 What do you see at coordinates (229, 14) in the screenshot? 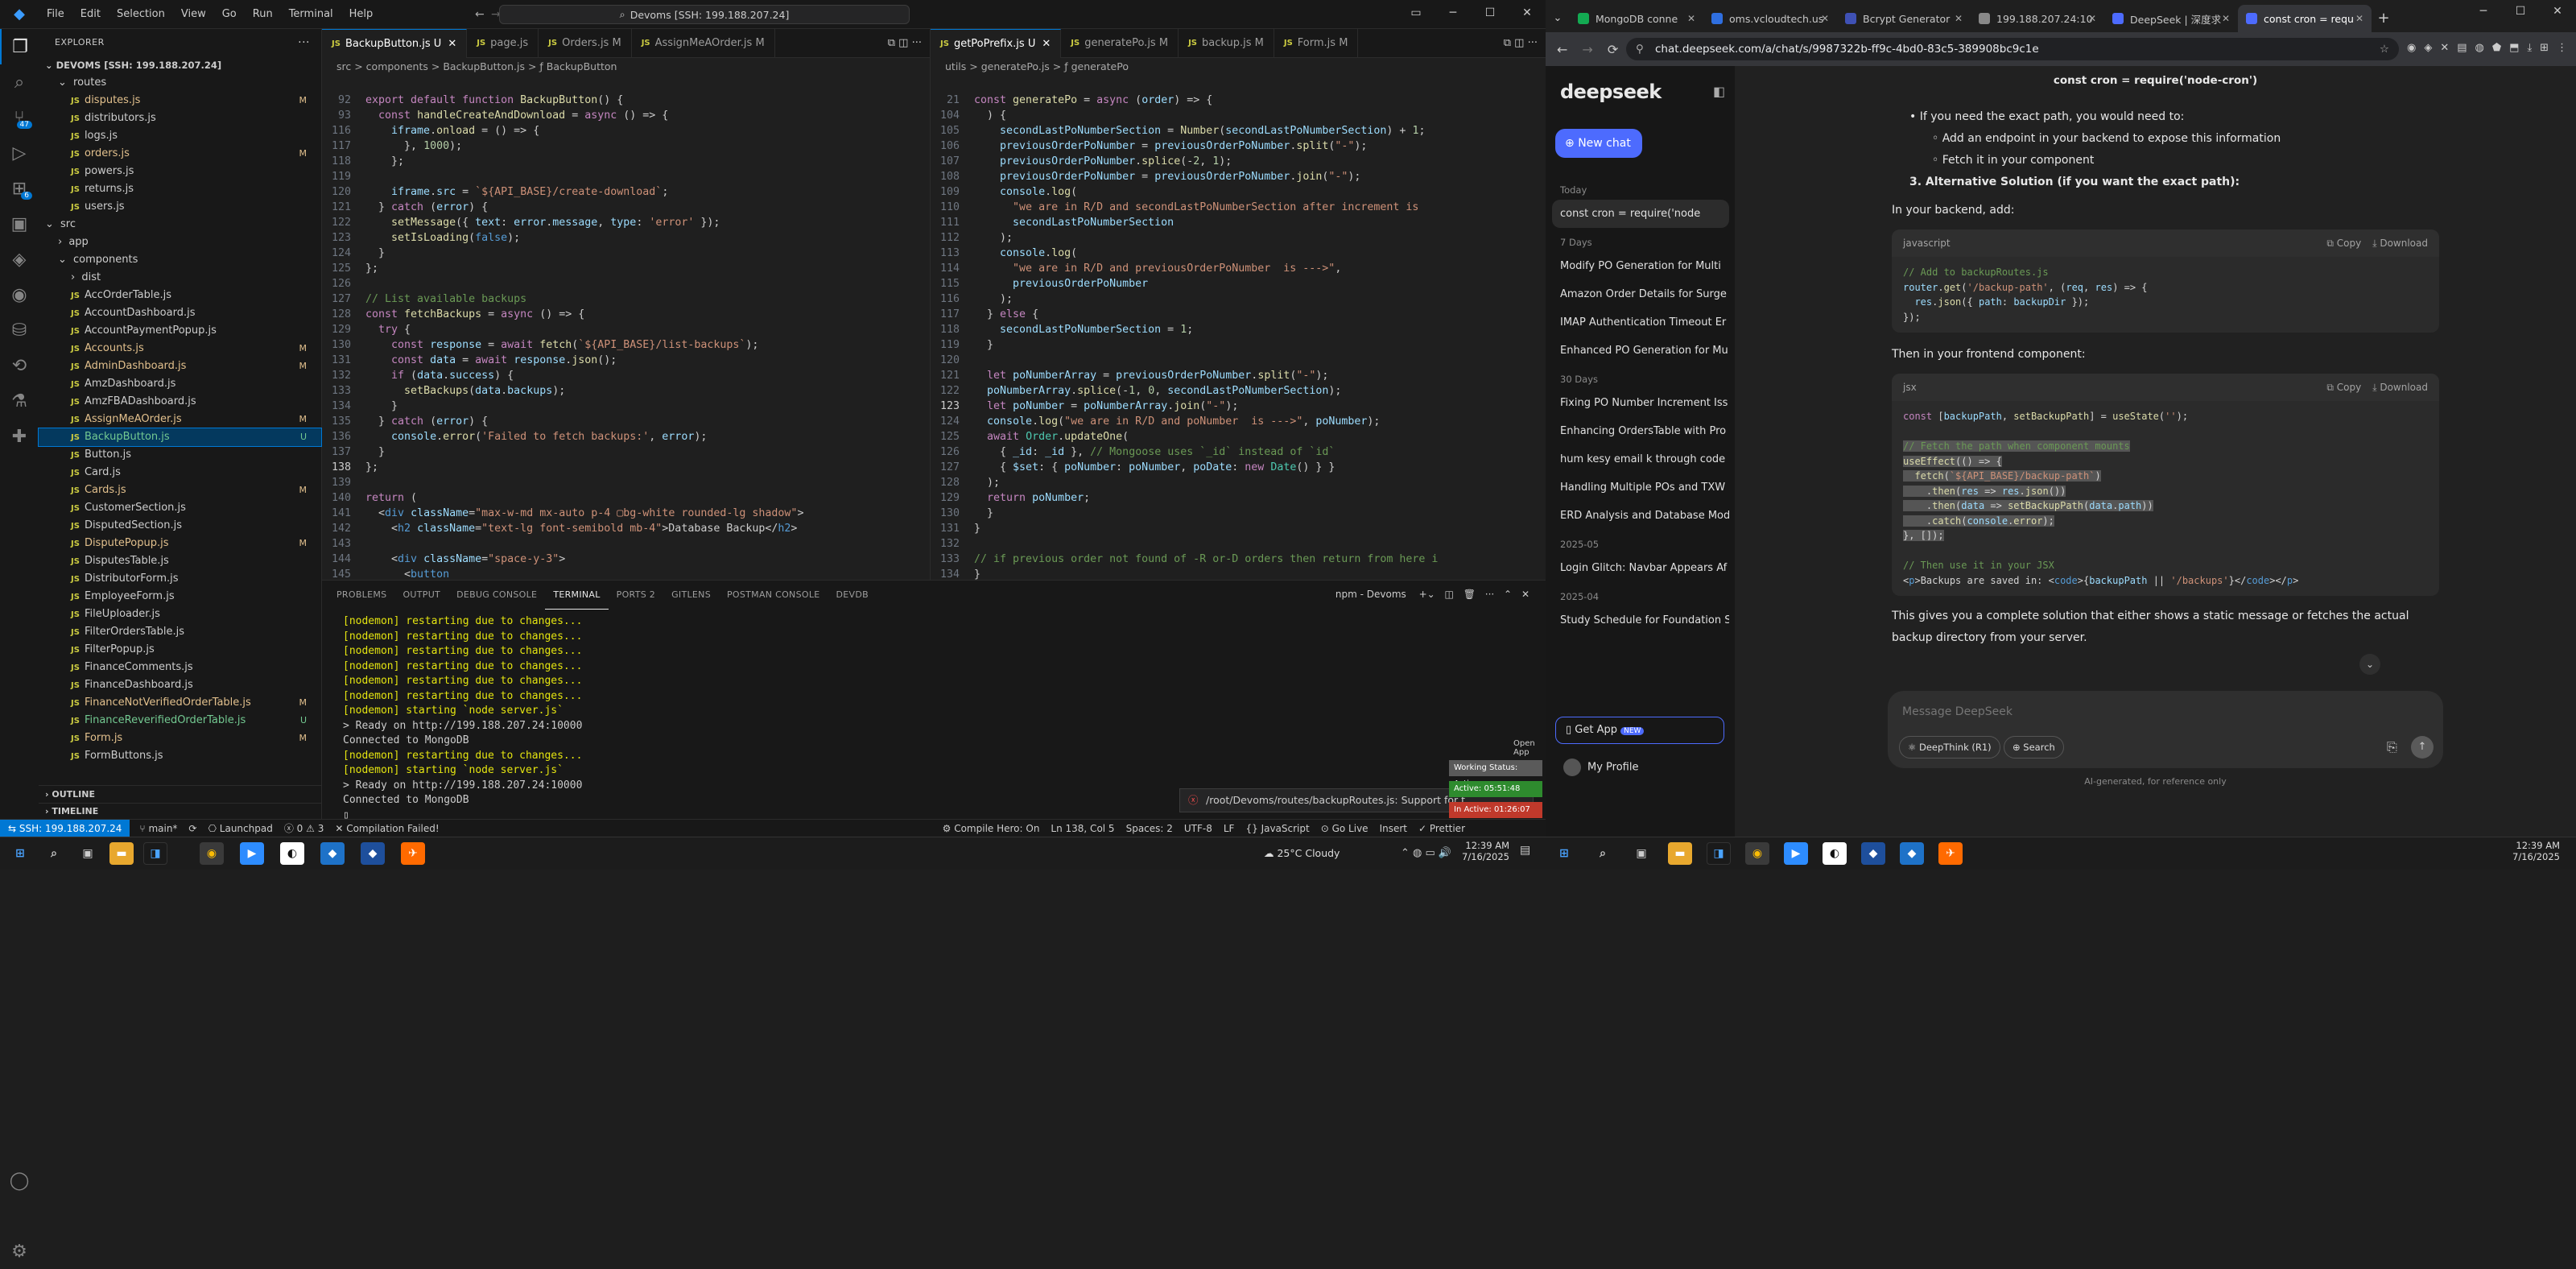
I see `menu-item-go: Go` at bounding box center [229, 14].